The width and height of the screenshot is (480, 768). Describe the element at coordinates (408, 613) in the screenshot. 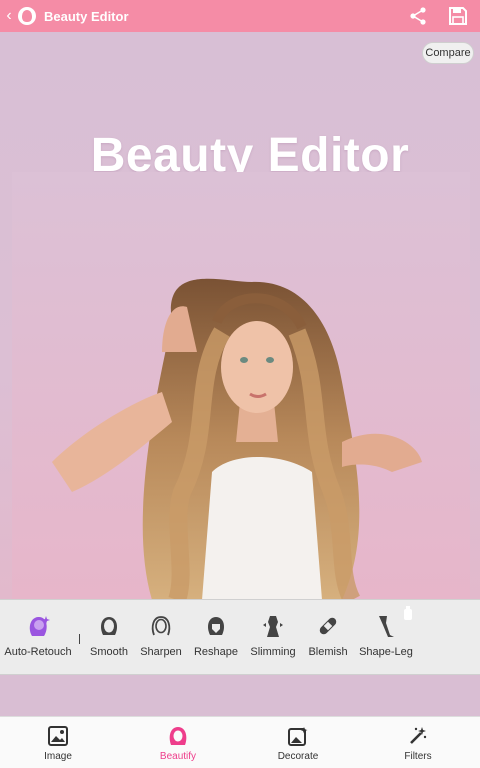

I see `bottle-badge-icon` at that location.